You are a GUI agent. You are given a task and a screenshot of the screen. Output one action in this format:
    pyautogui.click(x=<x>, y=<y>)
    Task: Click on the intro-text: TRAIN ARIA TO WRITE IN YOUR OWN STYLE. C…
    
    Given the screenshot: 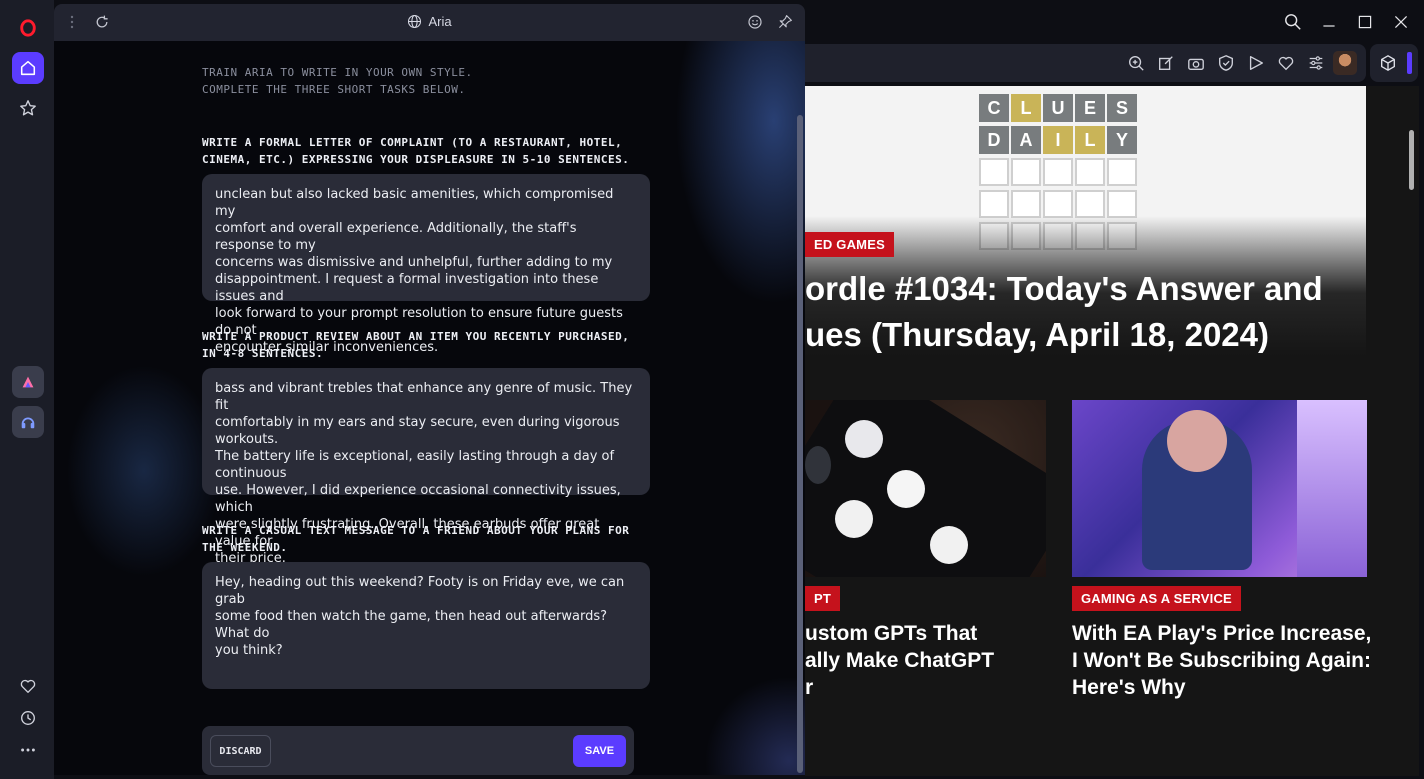 What is the action you would take?
    pyautogui.click(x=432, y=81)
    